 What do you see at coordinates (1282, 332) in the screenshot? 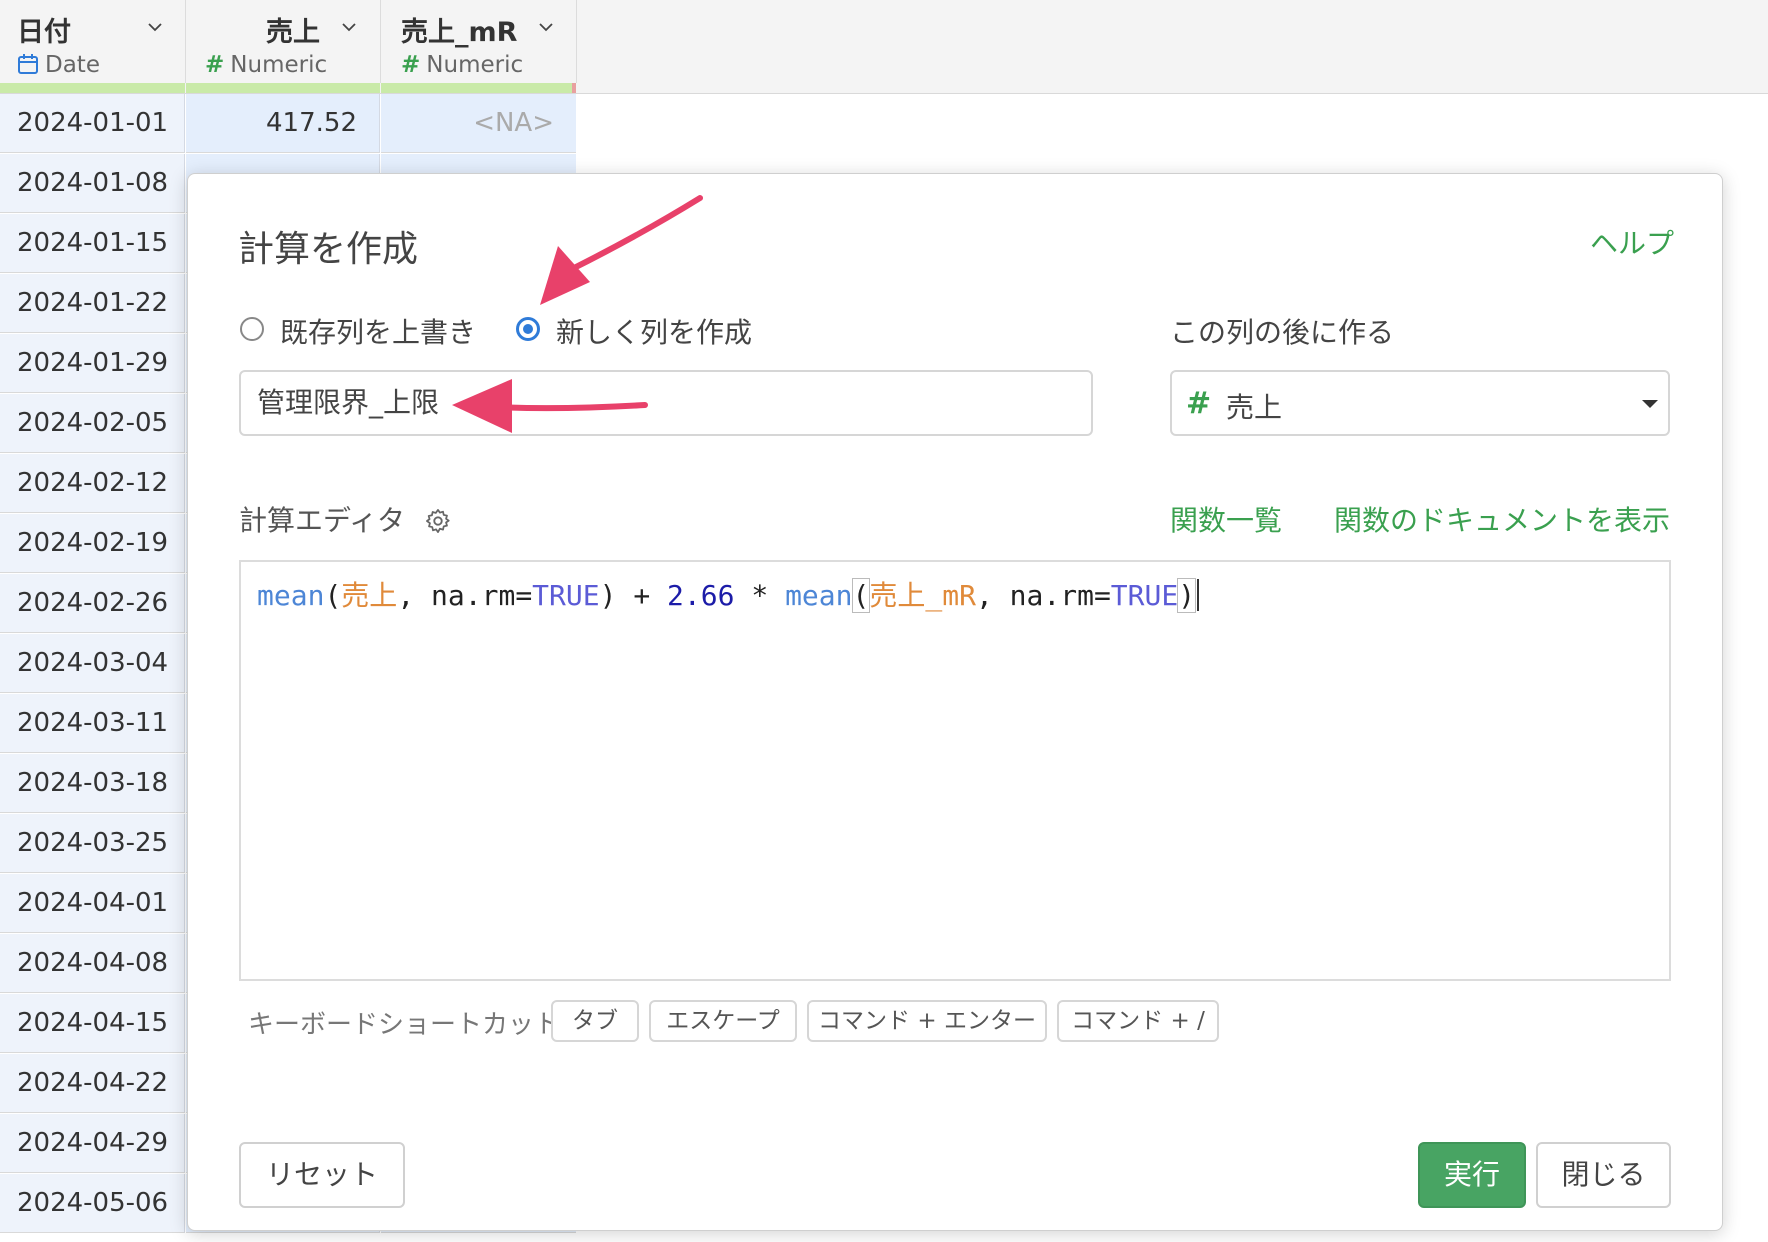
I see `insert-after-label: この列の後に作る` at bounding box center [1282, 332].